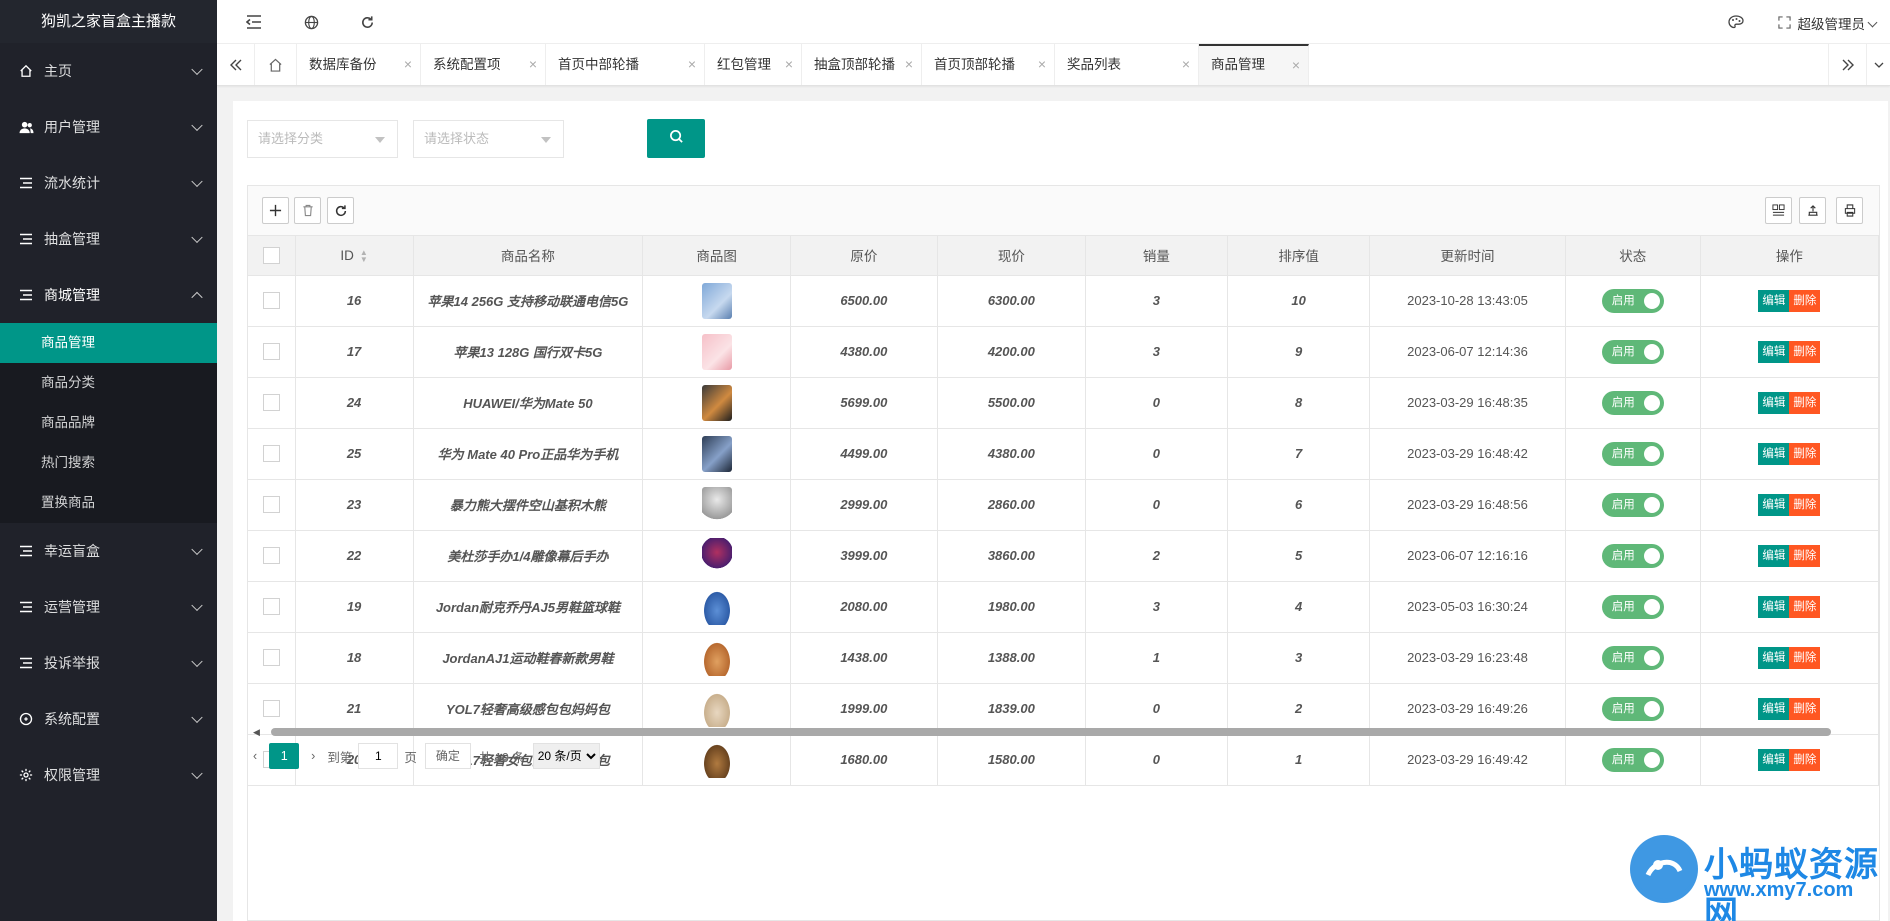  I want to click on page-size-select: 20 条/页, so click(566, 756).